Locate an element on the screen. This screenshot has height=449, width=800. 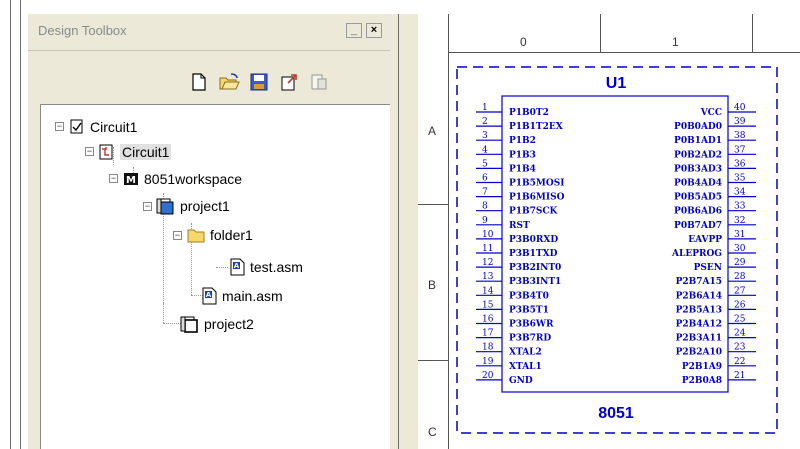
pin-number: 22 is located at coordinates (739, 362).